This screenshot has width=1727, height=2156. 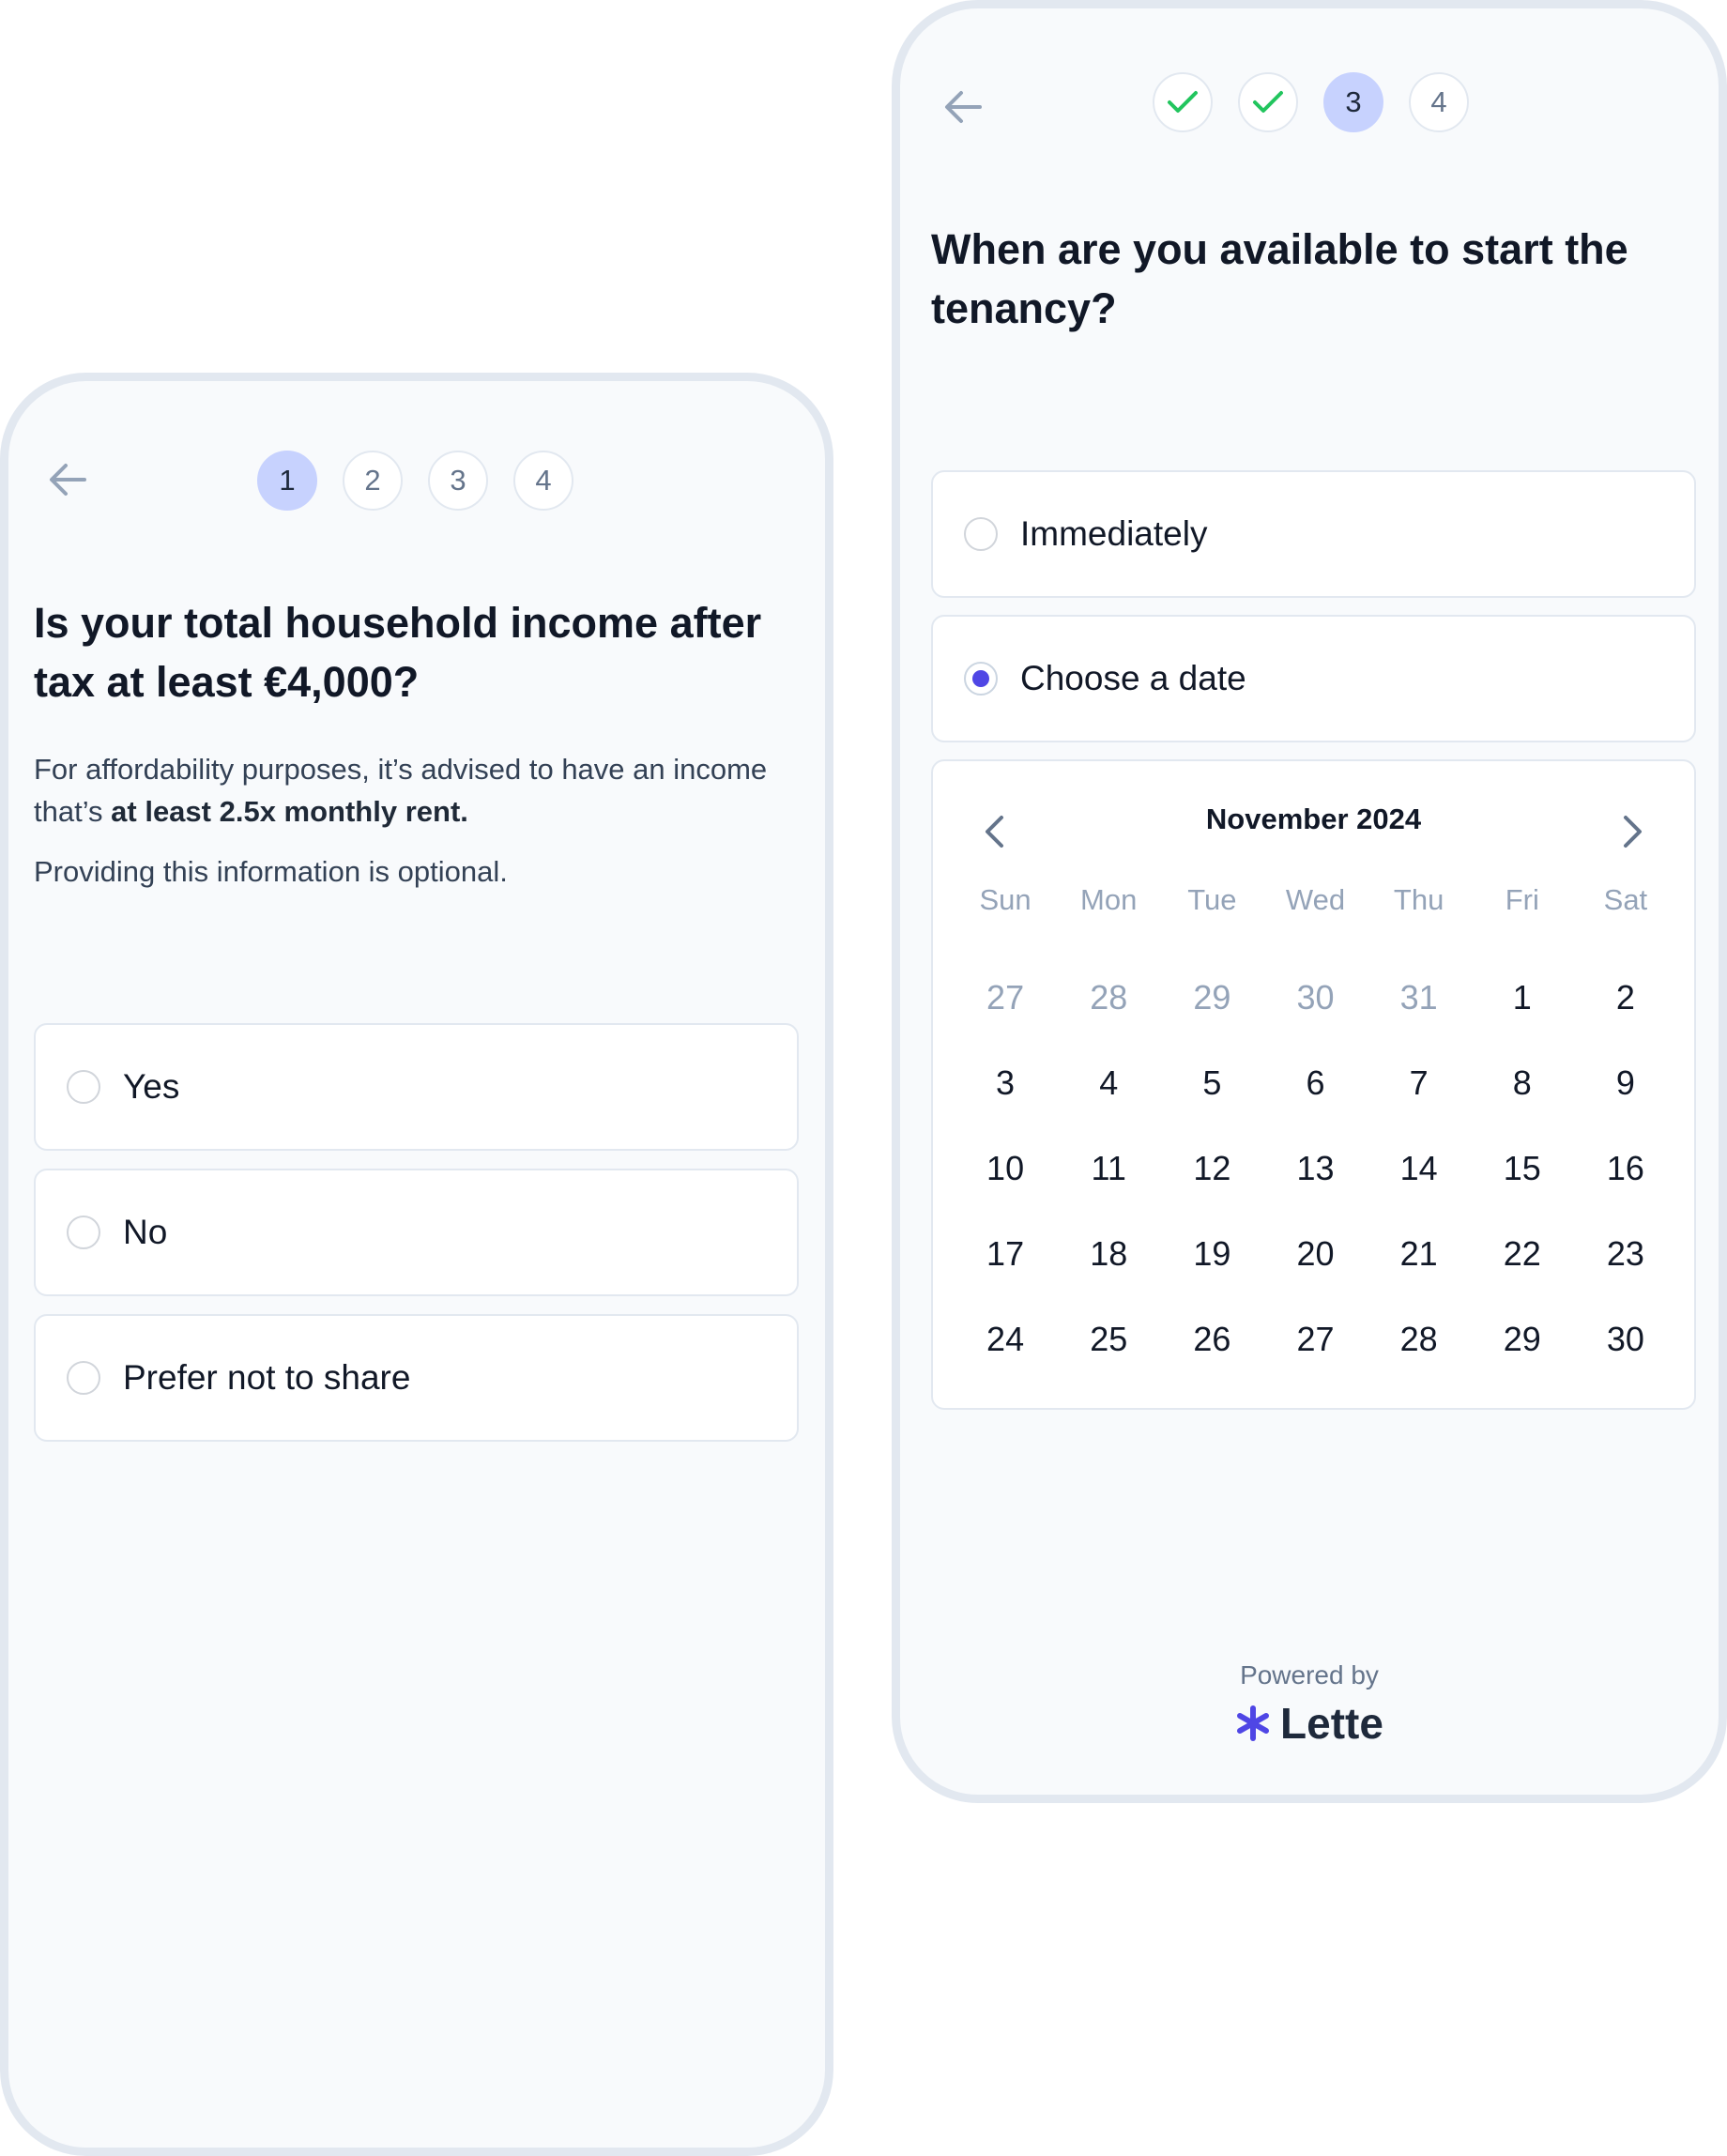 What do you see at coordinates (1005, 899) in the screenshot?
I see `weekday-label: Sun` at bounding box center [1005, 899].